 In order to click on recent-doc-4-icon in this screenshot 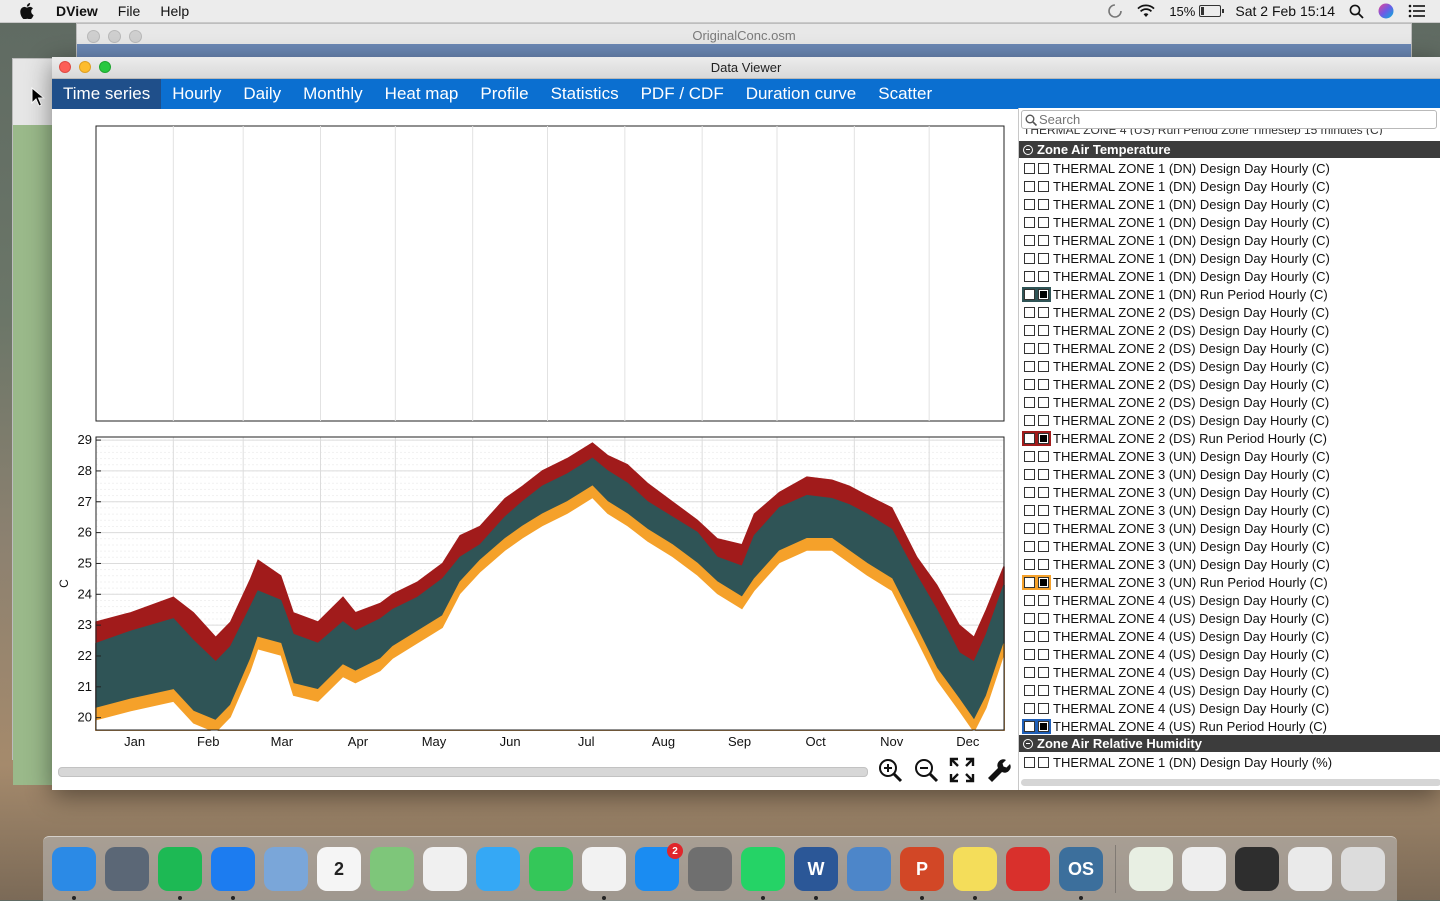, I will do `click(1310, 869)`.